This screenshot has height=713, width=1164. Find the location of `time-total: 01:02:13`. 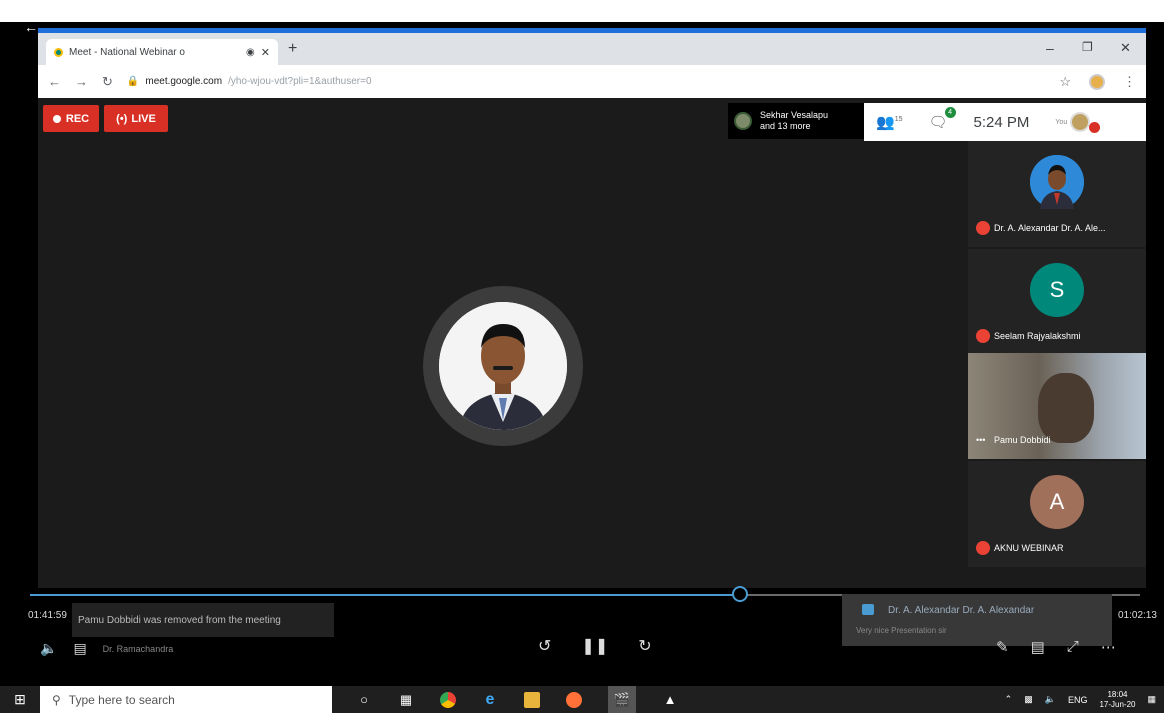

time-total: 01:02:13 is located at coordinates (1137, 615).